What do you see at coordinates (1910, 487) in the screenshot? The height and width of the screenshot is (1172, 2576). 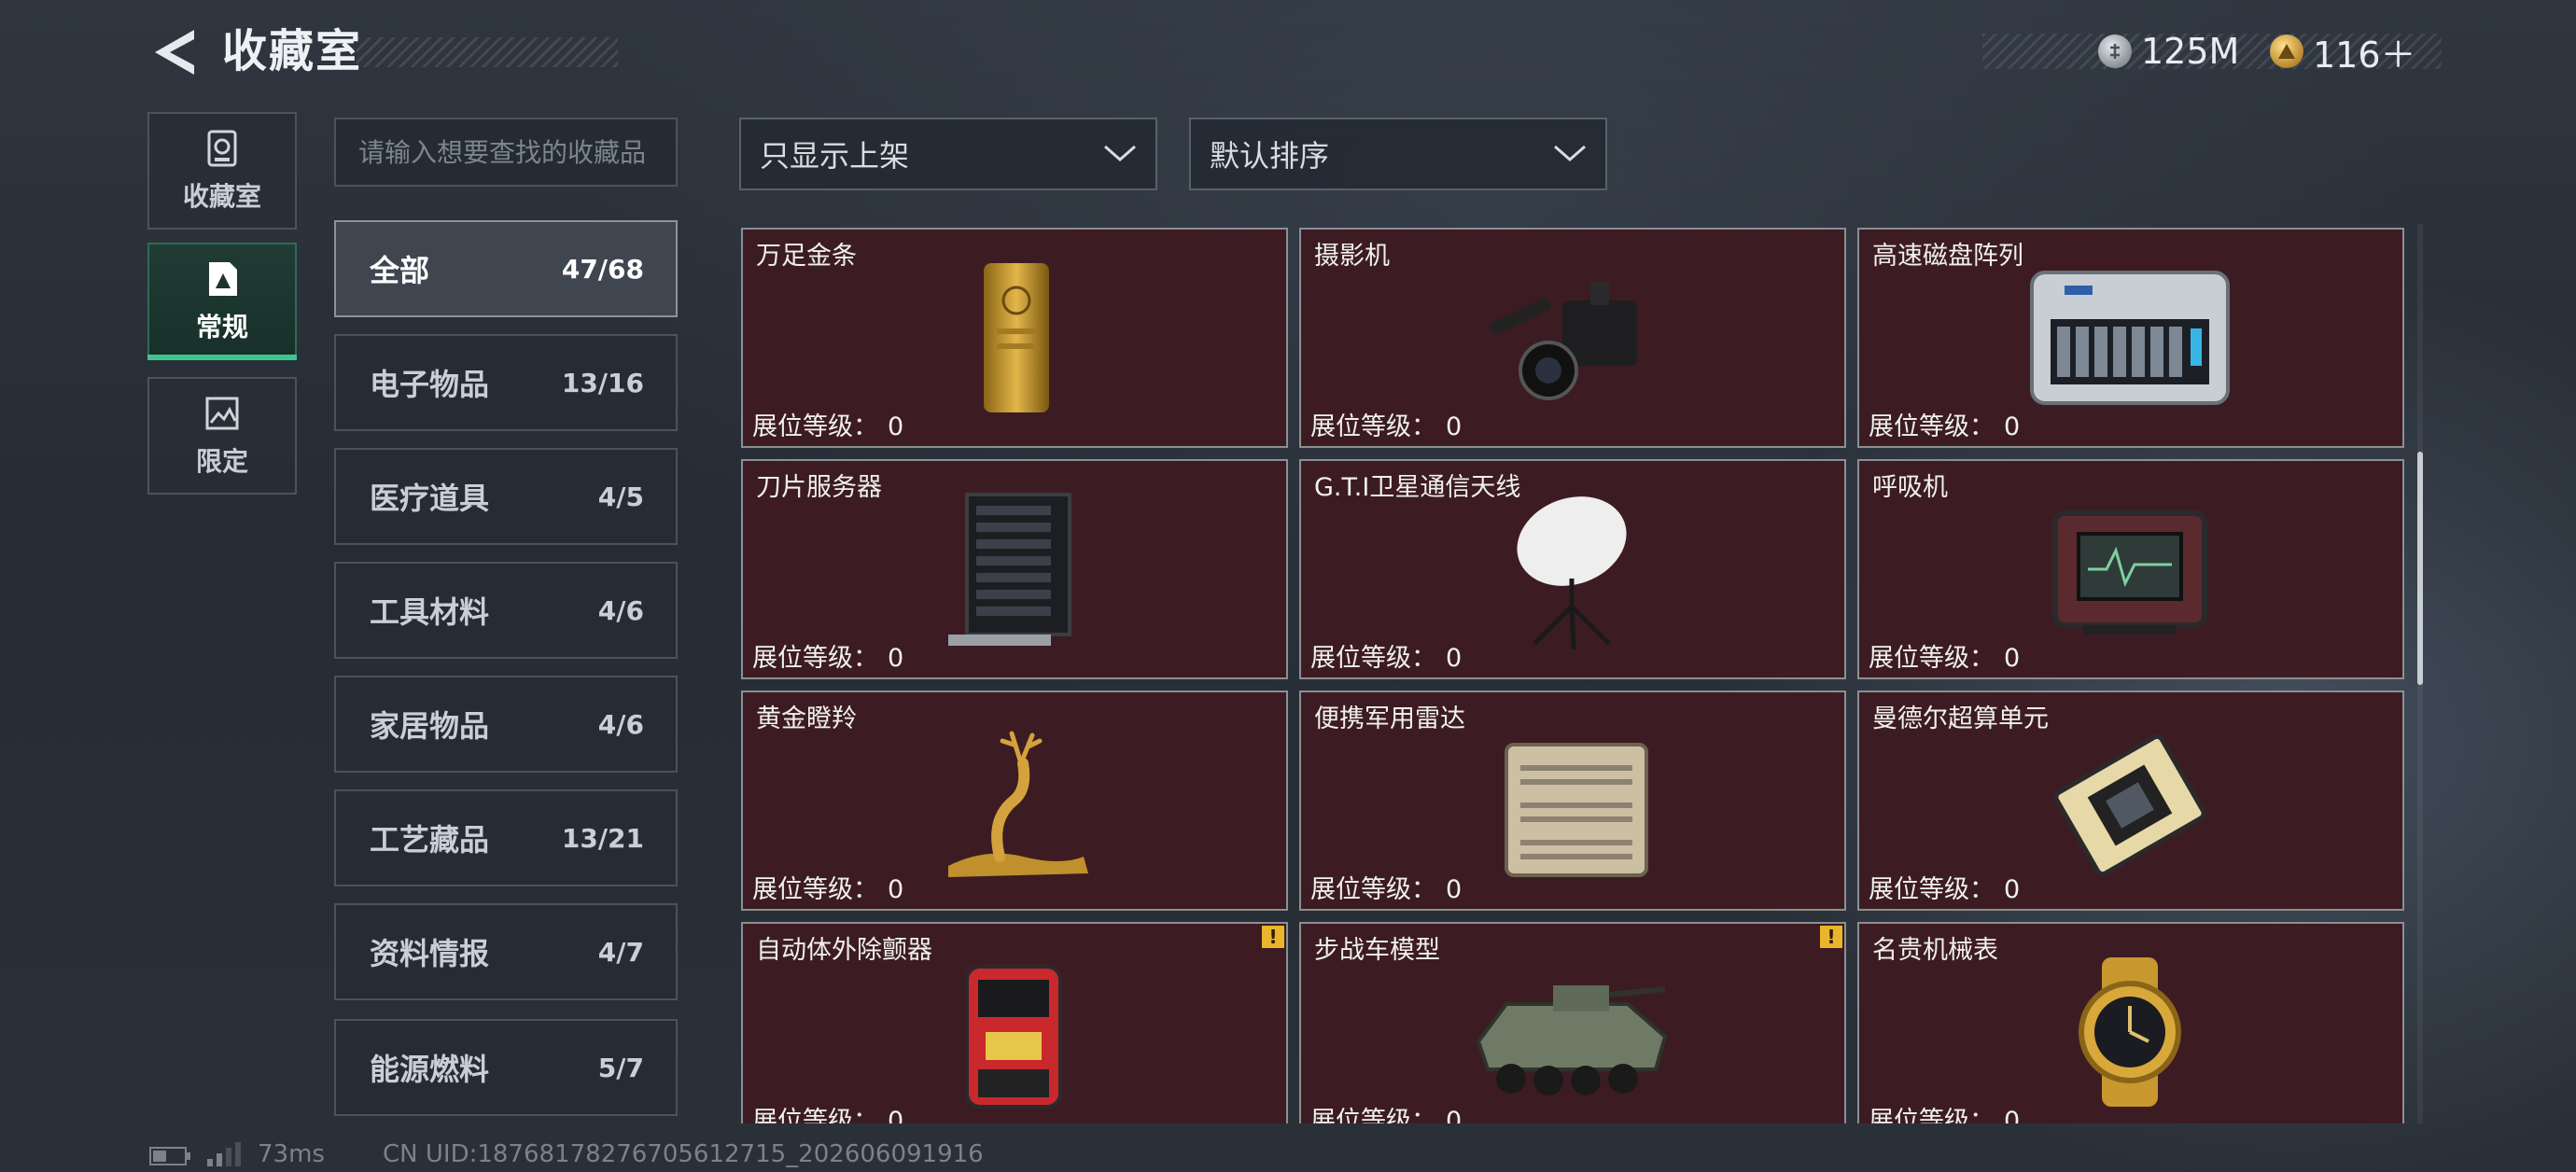 I see `item-name: 呼吸机` at bounding box center [1910, 487].